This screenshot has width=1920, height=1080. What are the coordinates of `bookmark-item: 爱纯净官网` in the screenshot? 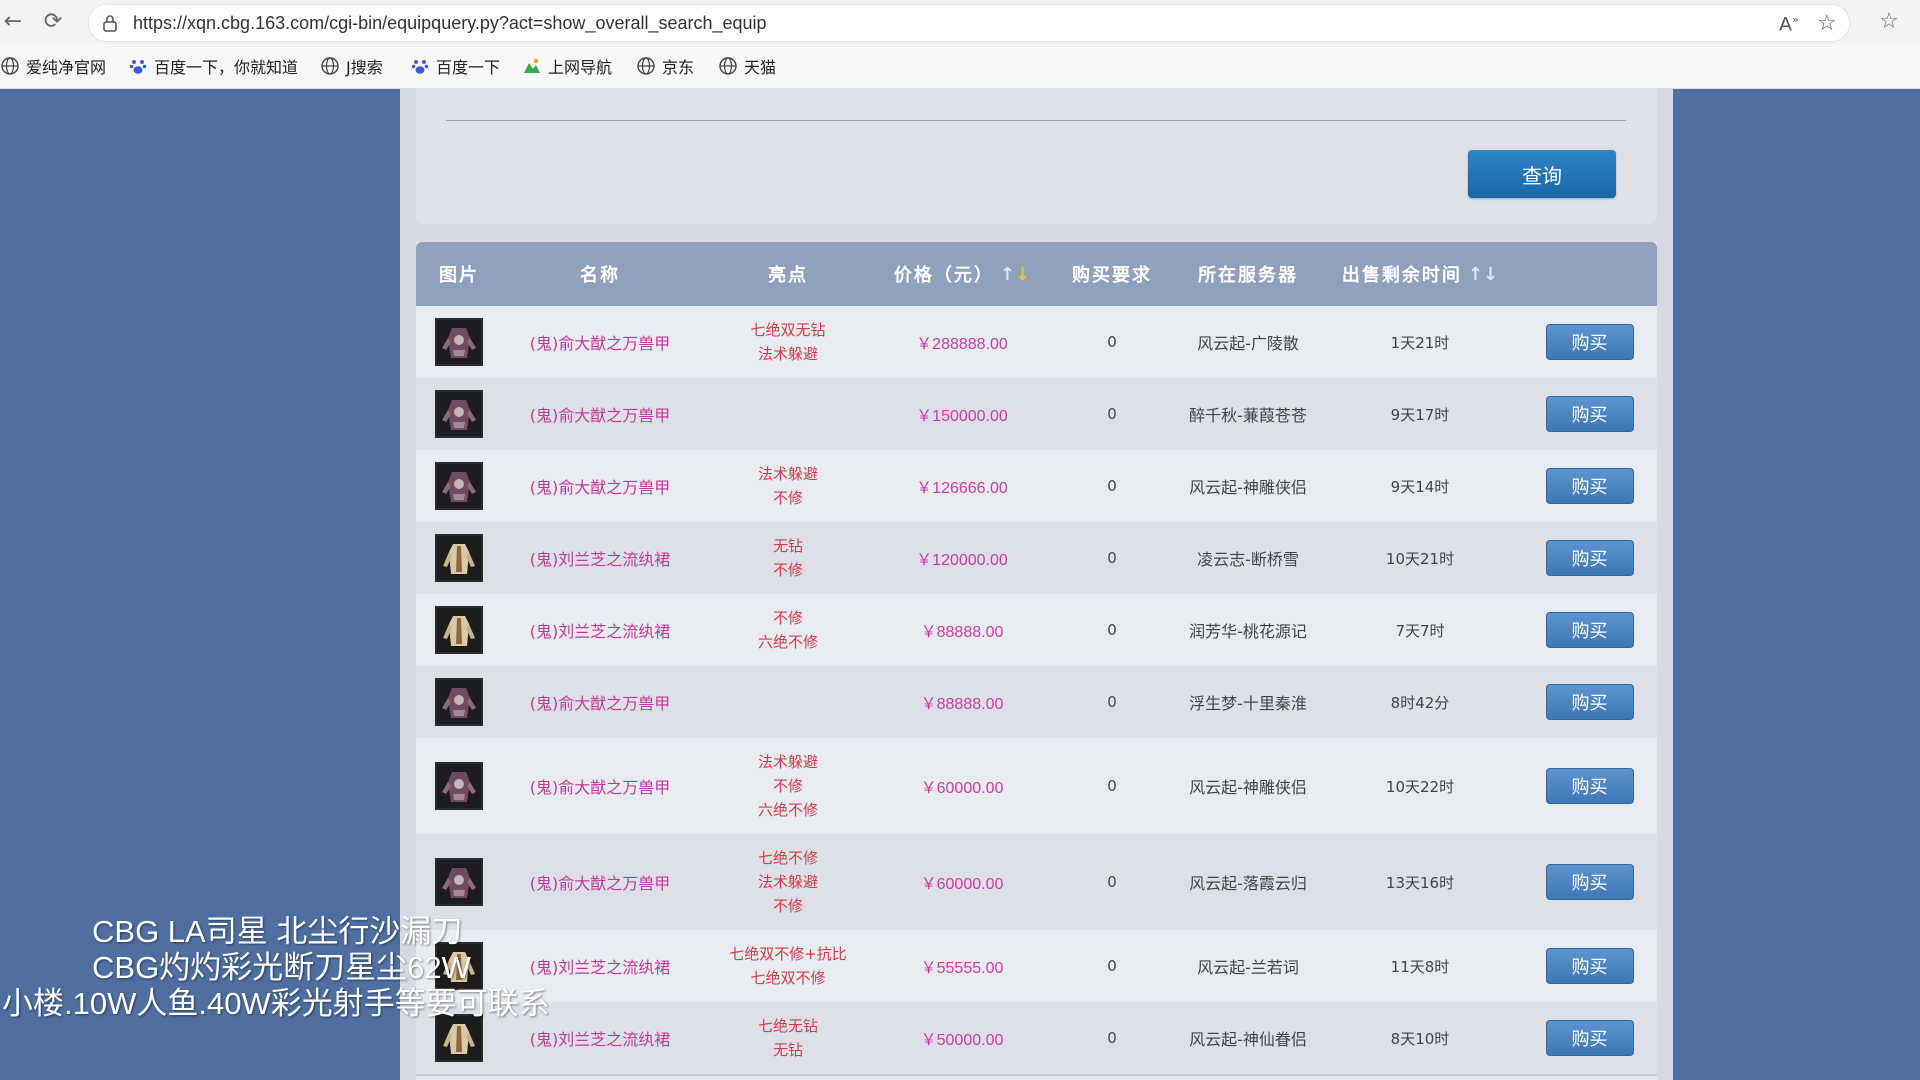 It's located at (53, 66).